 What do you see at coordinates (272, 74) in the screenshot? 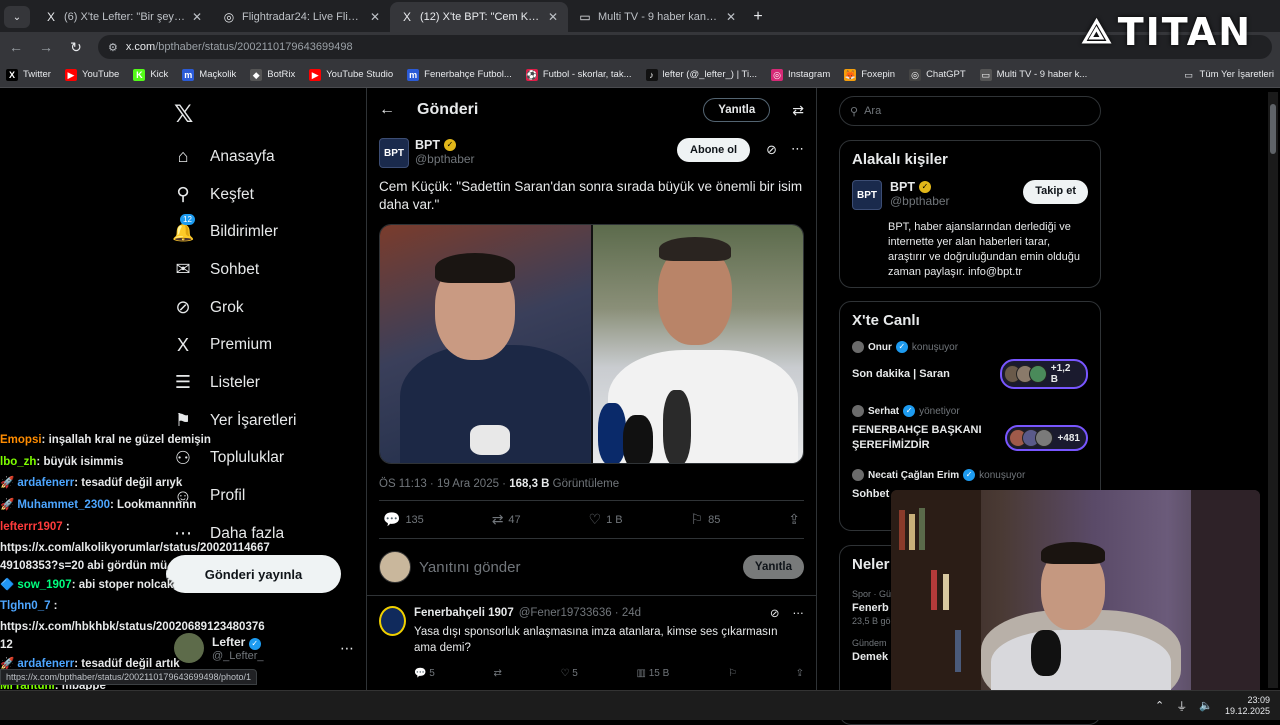
I see `bookmark-item: ◆ BotRix` at bounding box center [272, 74].